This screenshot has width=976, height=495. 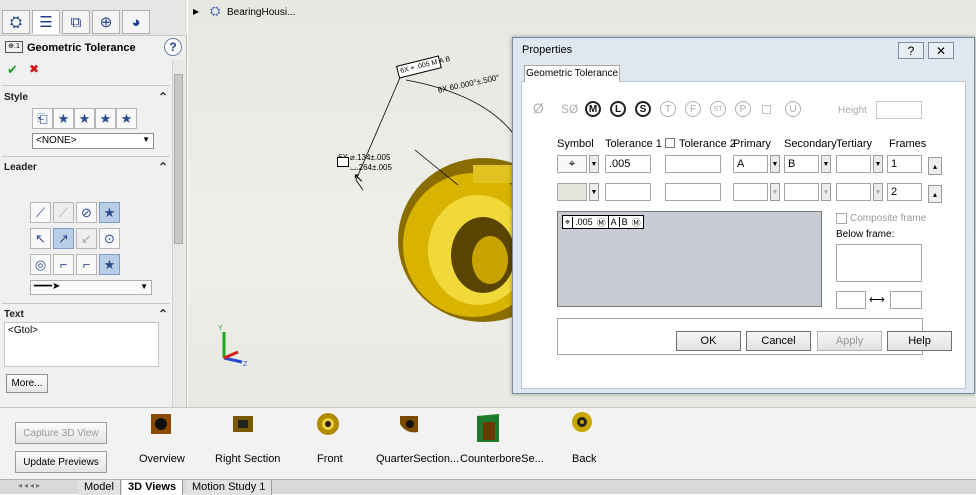 What do you see at coordinates (775, 192) in the screenshot?
I see `primary-dropdown-row2: ▼` at bounding box center [775, 192].